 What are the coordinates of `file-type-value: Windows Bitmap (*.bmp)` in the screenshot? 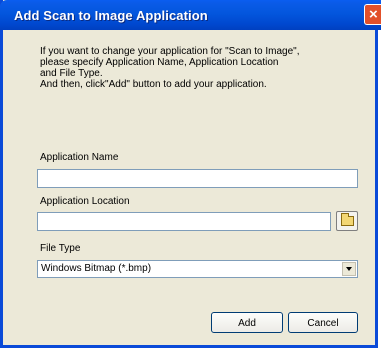 It's located at (96, 268).